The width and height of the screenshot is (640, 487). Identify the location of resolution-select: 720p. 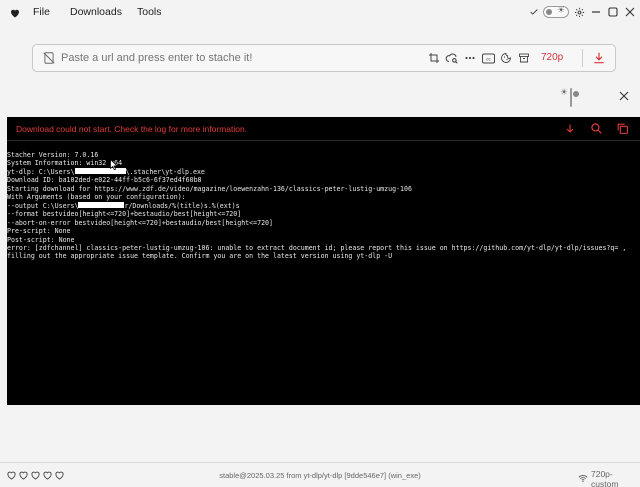
(552, 57).